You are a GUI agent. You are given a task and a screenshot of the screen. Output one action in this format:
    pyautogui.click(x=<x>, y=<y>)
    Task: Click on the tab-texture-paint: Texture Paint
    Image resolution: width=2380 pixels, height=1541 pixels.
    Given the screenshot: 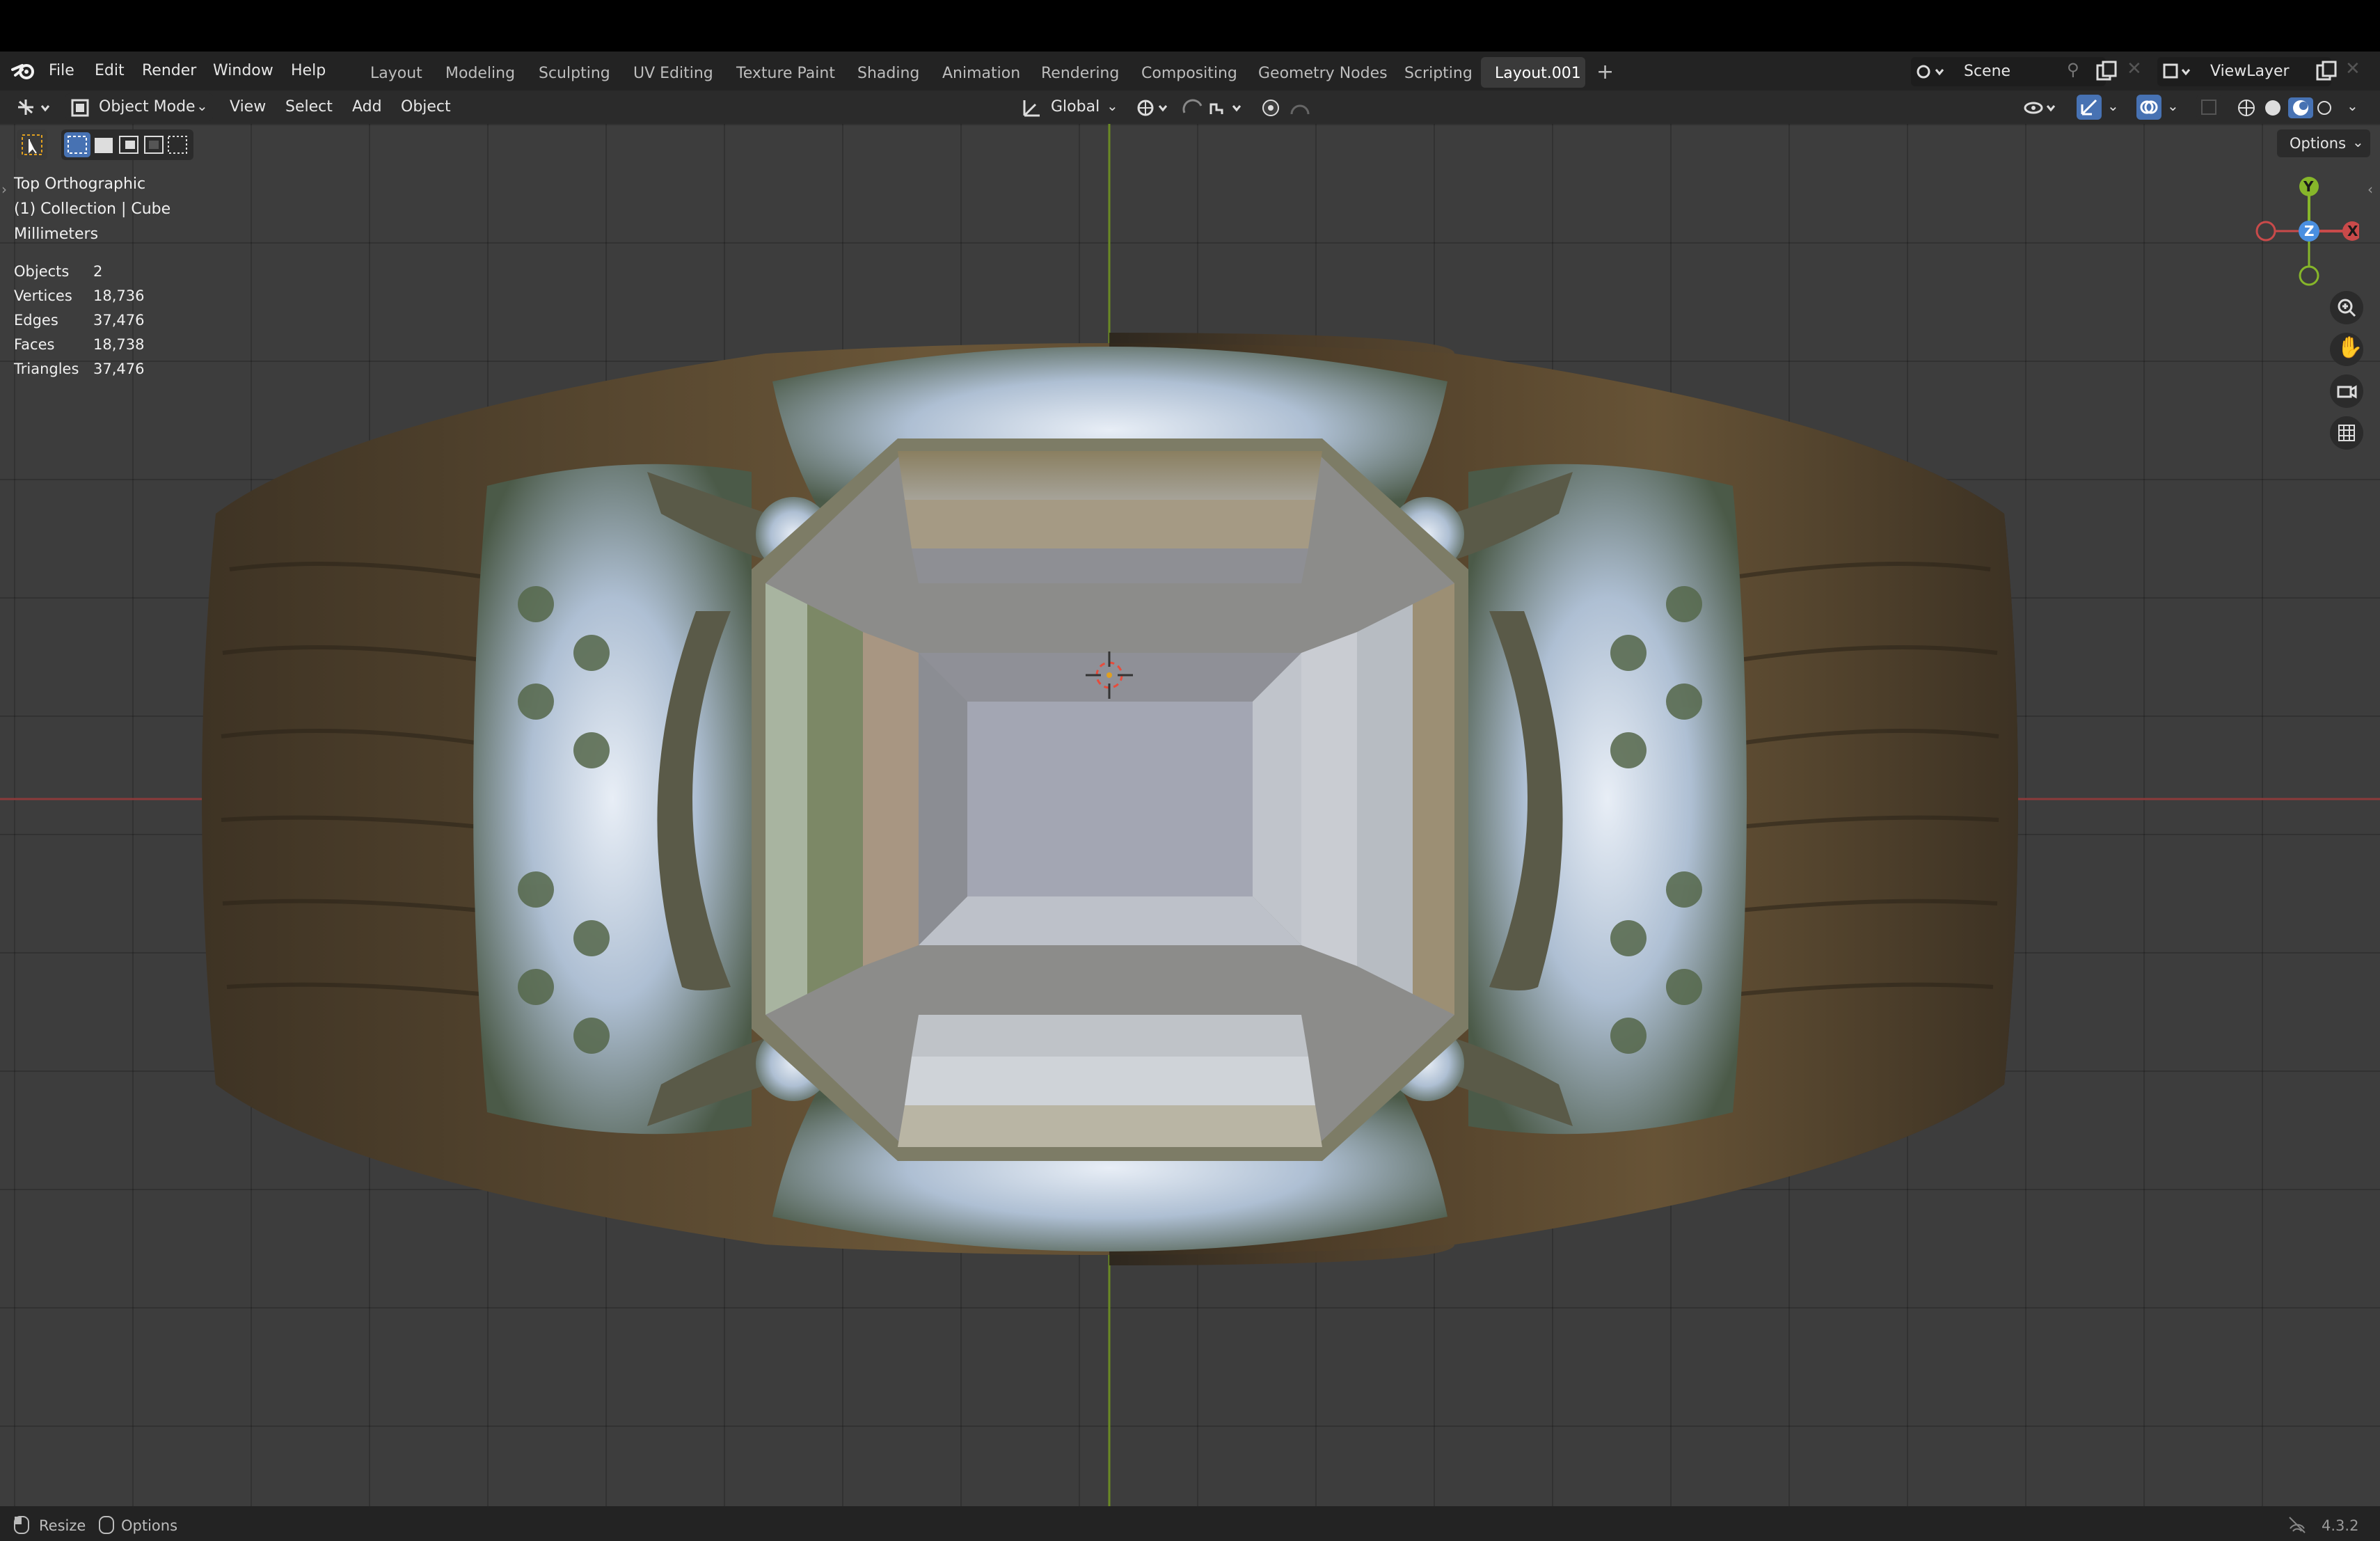 What is the action you would take?
    pyautogui.click(x=785, y=73)
    